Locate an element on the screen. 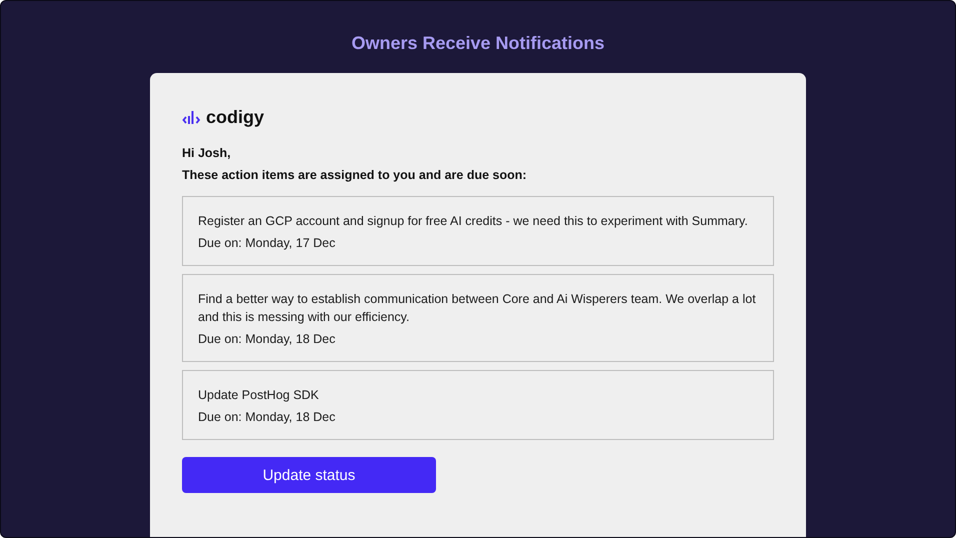 The width and height of the screenshot is (956, 538). action-item-text: Register an GCP account and signup for free AI credits - we need this to experiment with Summary. is located at coordinates (473, 221).